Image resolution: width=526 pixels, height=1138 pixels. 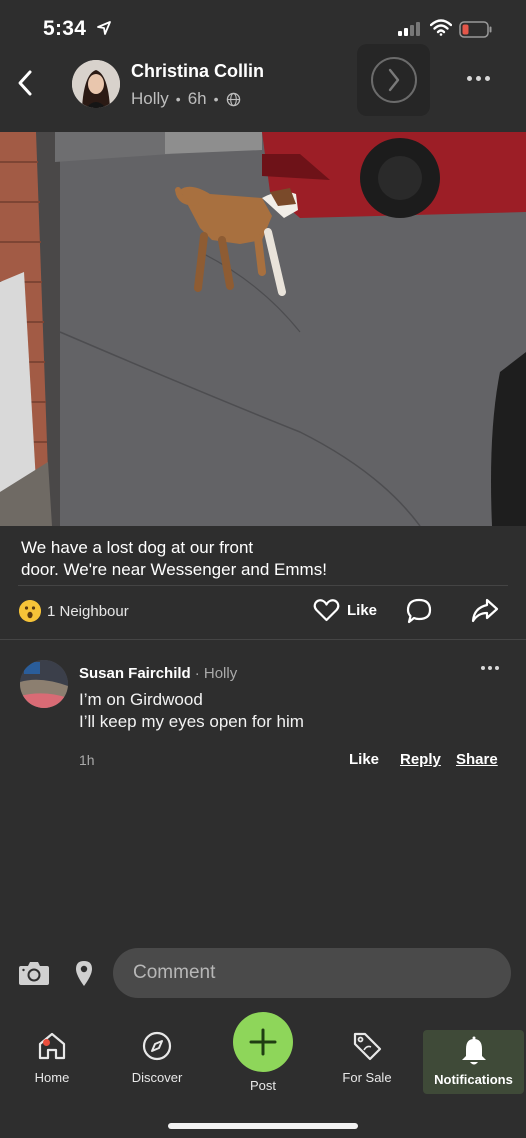 I want to click on comment-more-icon, so click(x=490, y=668).